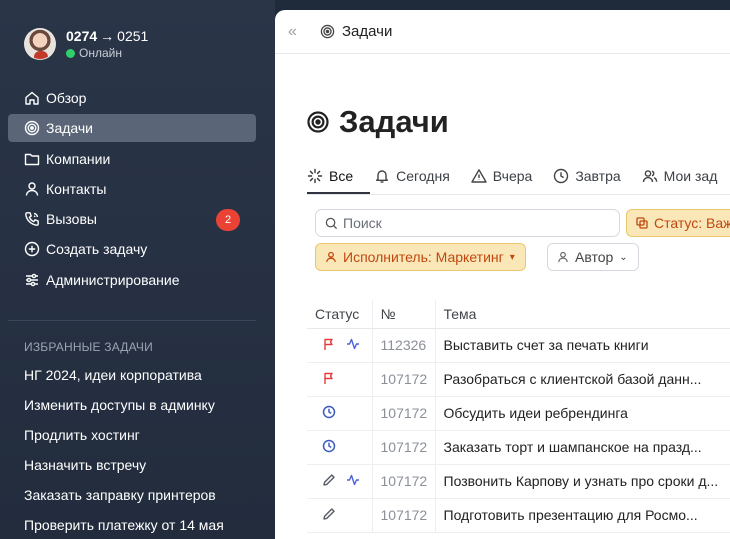 This screenshot has height=539, width=730. What do you see at coordinates (132, 219) in the screenshot?
I see `sidebar-item-calls: Вызовы 2` at bounding box center [132, 219].